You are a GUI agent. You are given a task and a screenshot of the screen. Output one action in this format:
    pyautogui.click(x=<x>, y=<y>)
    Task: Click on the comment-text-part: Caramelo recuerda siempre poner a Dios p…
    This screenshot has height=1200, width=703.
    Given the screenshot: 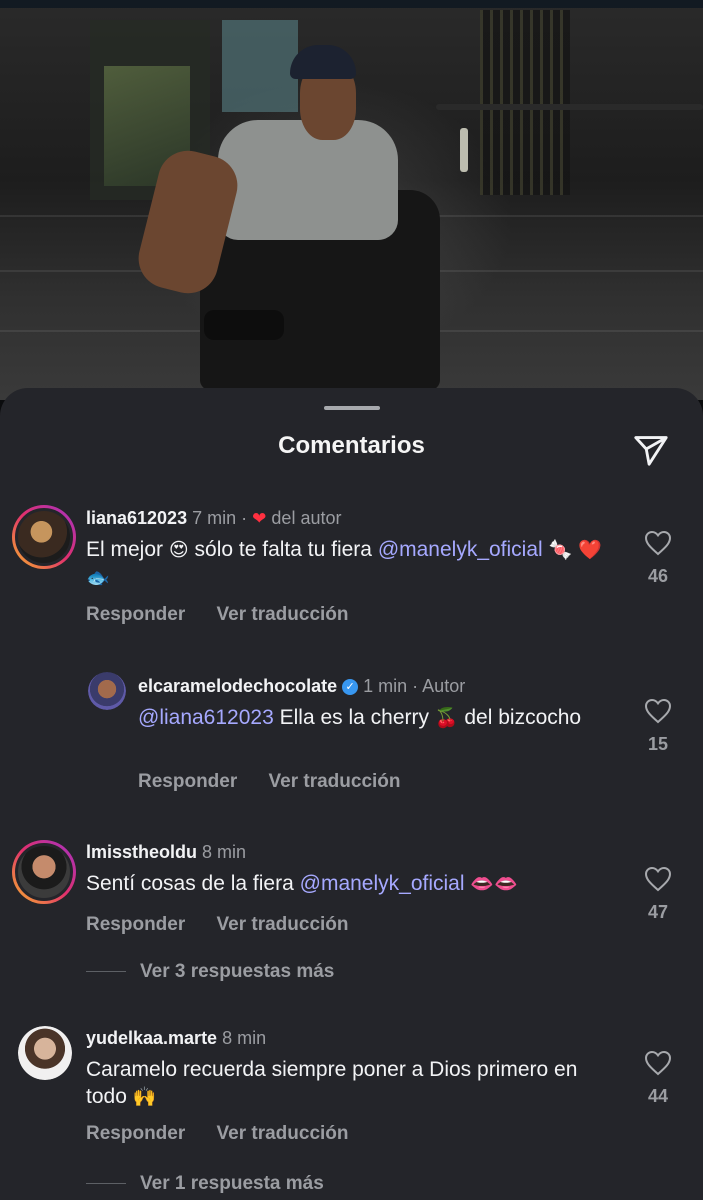 What is the action you would take?
    pyautogui.click(x=332, y=1083)
    